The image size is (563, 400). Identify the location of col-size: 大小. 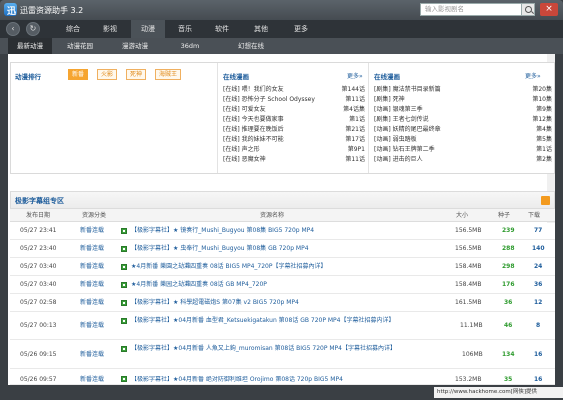
(462, 215).